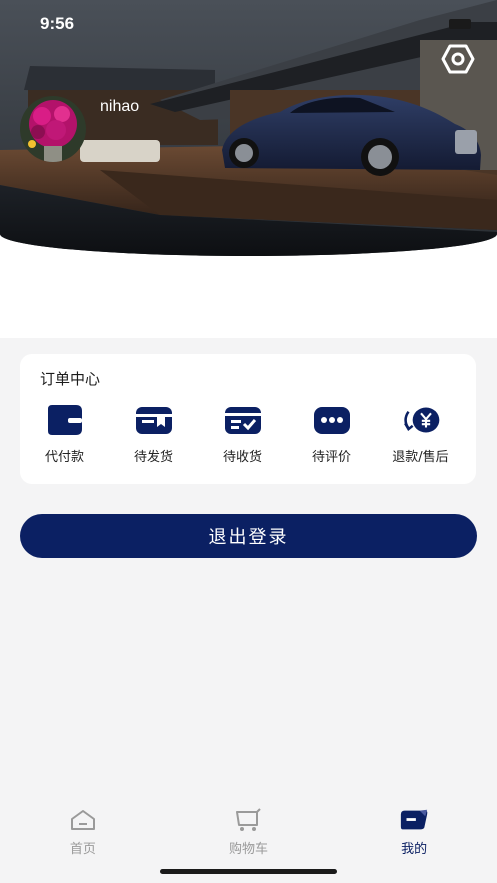  What do you see at coordinates (242, 439) in the screenshot?
I see `order-to-receive: 待收货` at bounding box center [242, 439].